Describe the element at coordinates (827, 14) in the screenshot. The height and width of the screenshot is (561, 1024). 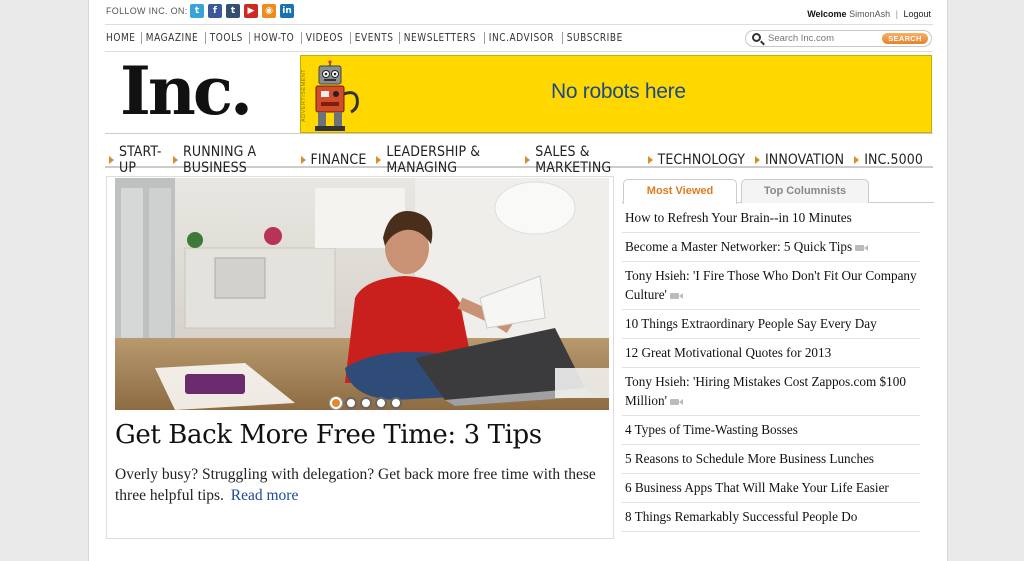
I see `welcome-label: Welcome` at that location.